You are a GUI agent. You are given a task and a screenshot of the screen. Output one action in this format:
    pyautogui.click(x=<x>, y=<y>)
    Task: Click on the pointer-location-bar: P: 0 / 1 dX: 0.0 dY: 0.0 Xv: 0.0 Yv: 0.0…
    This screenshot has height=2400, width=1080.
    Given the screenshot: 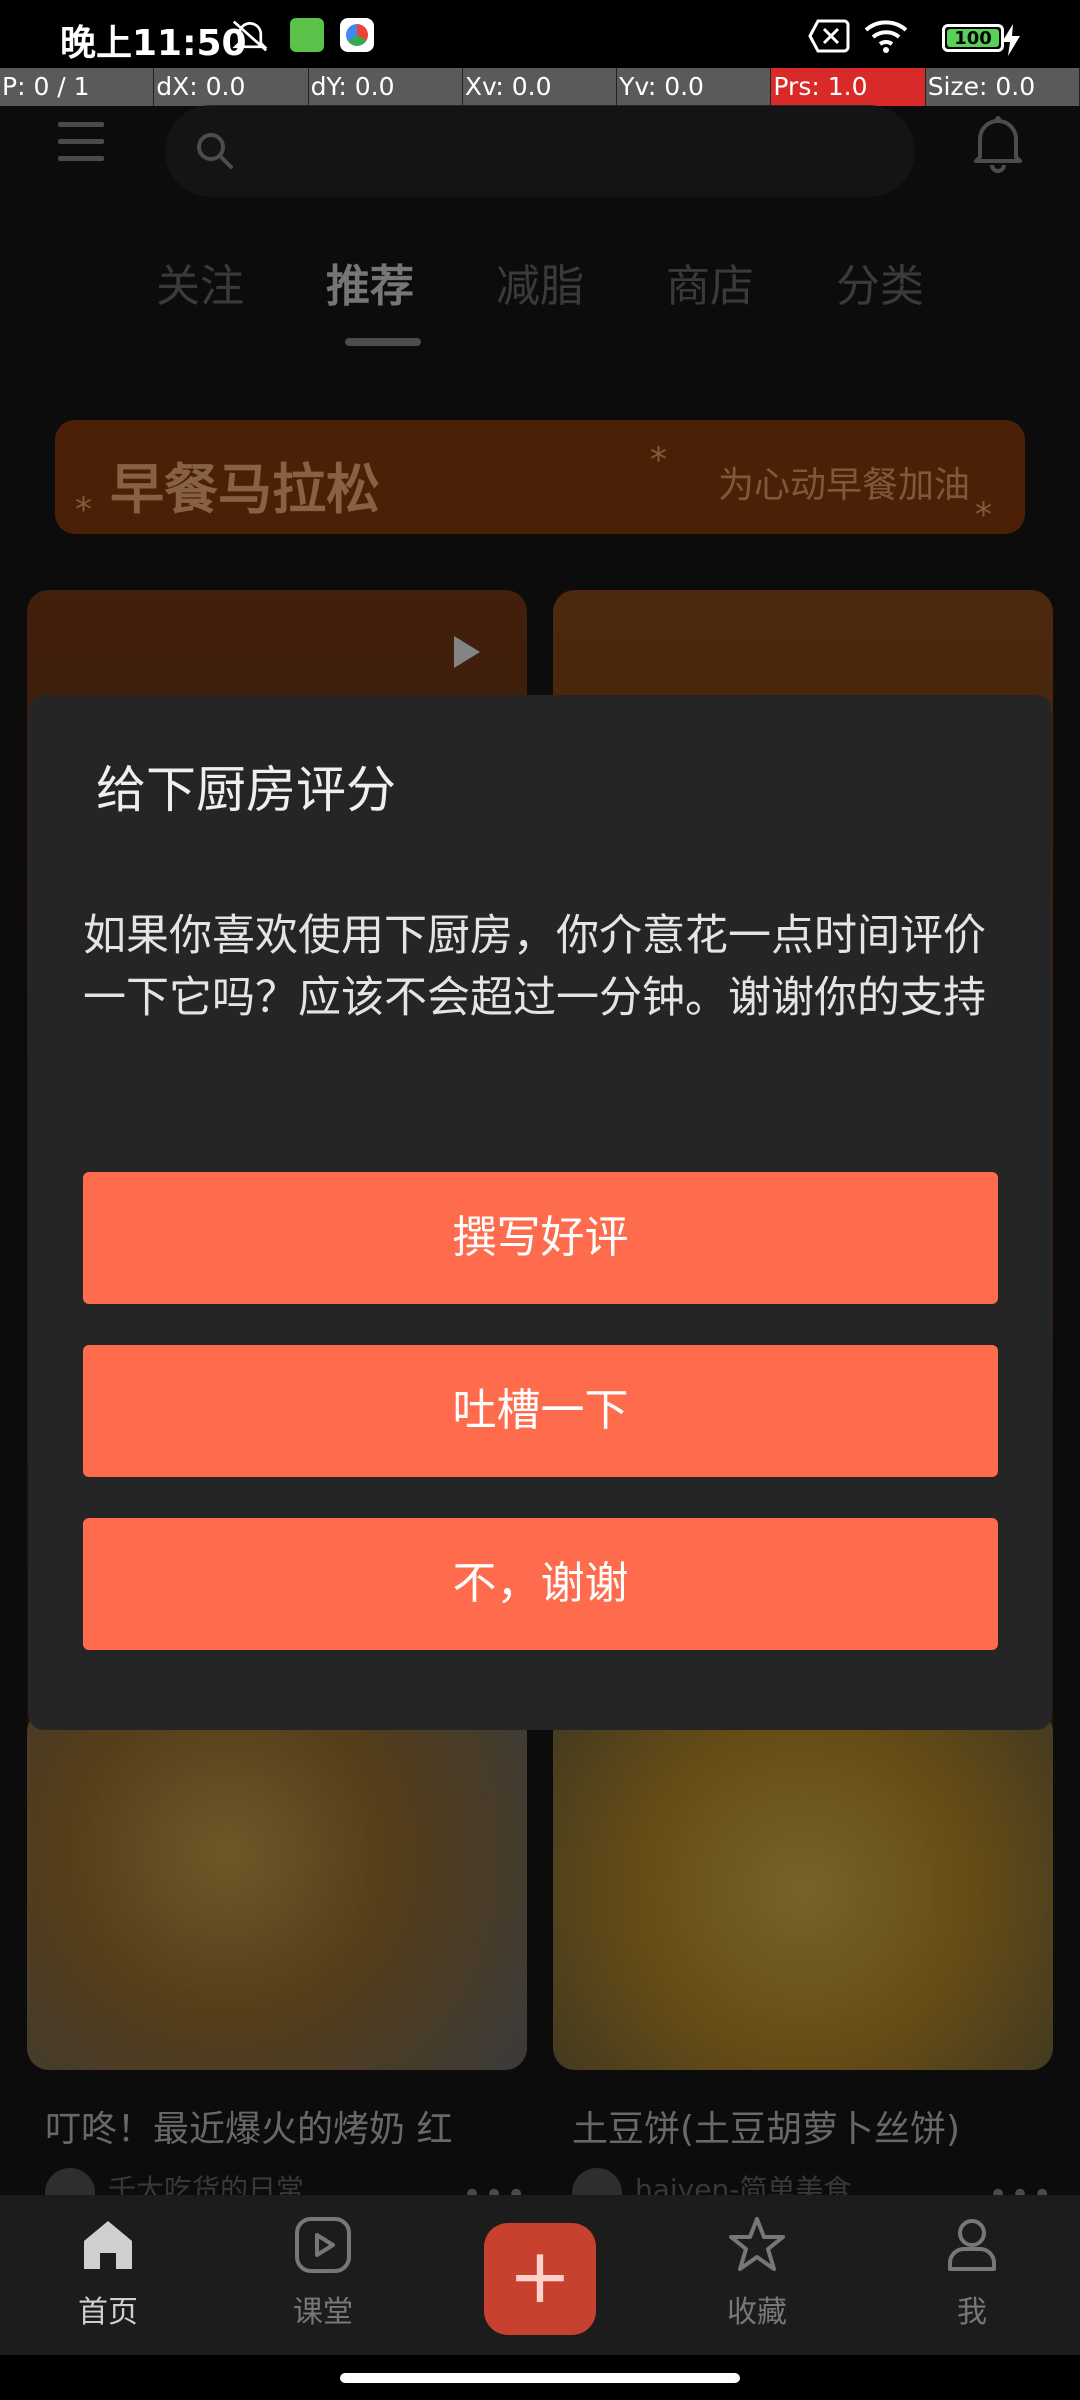 What is the action you would take?
    pyautogui.click(x=540, y=87)
    